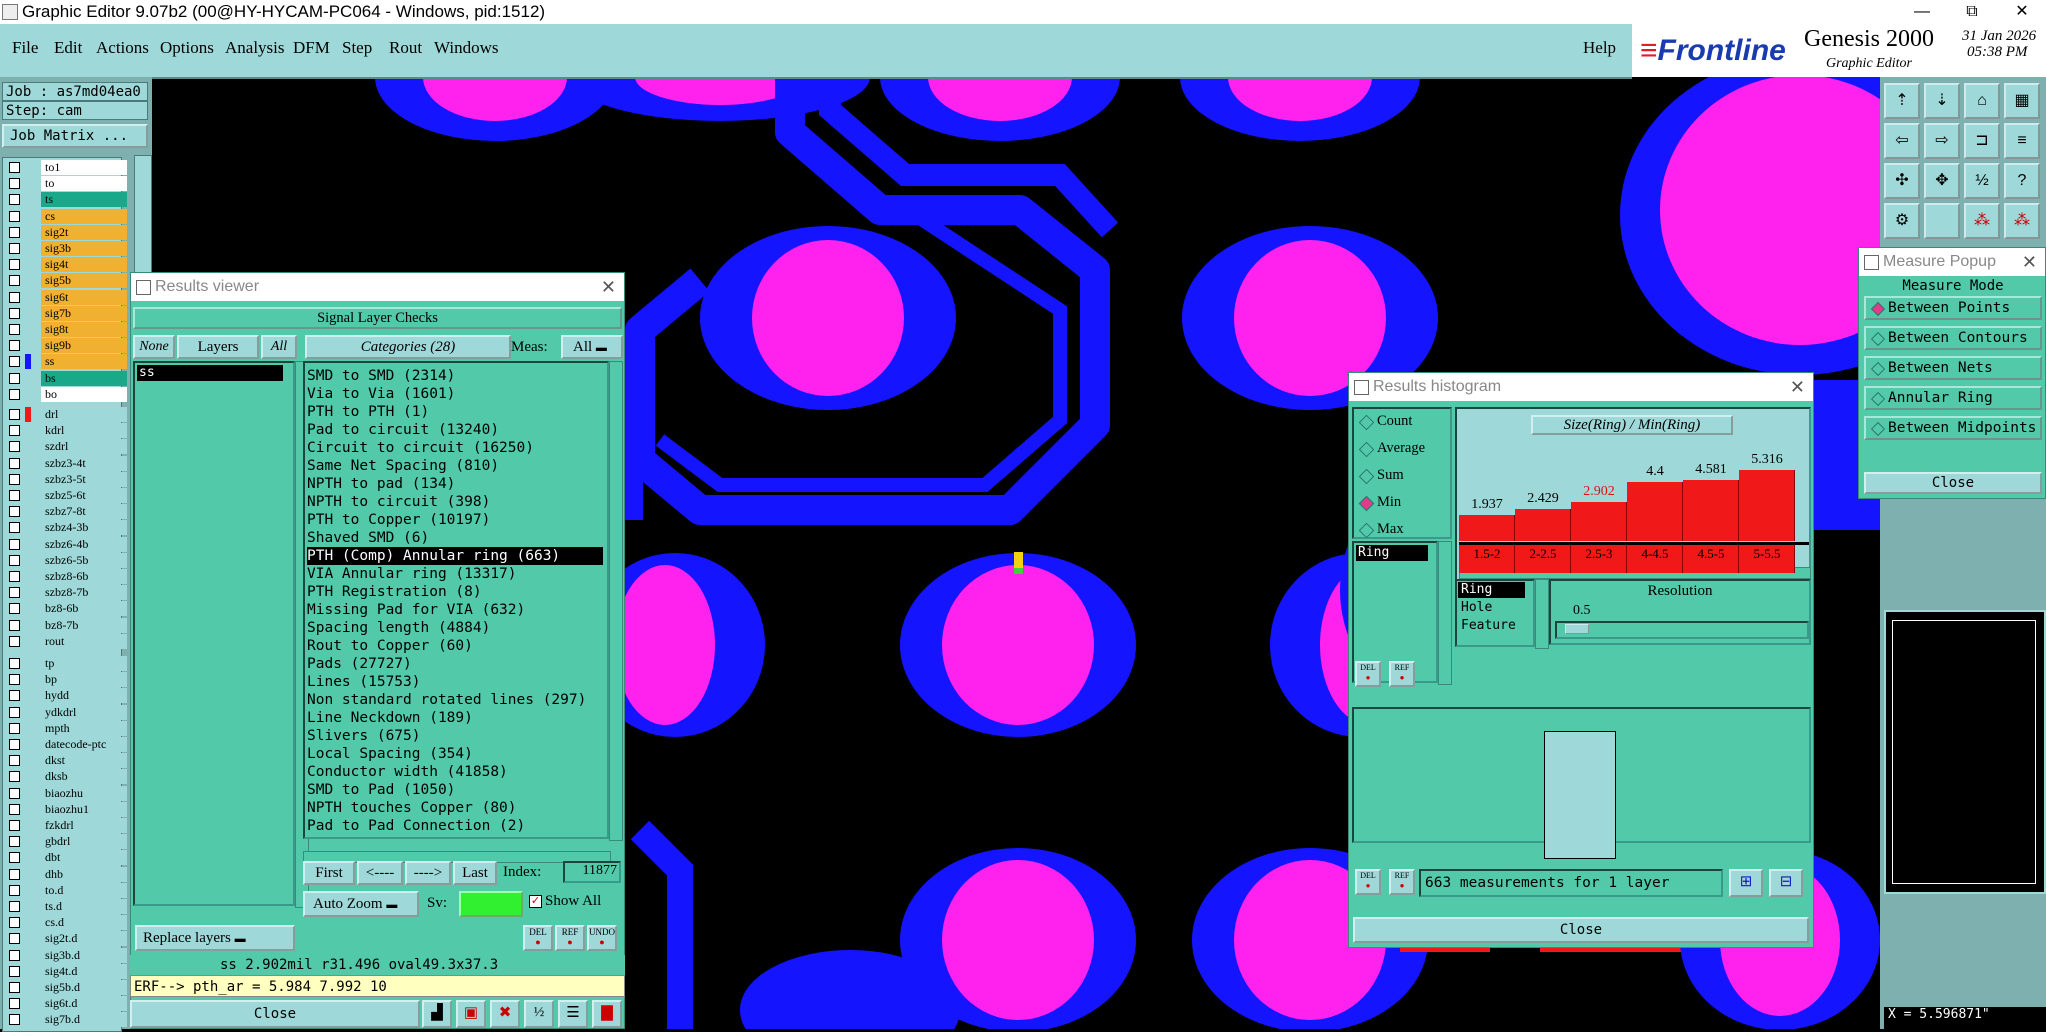  I want to click on zoom-box-icon: ⊐, so click(1982, 141).